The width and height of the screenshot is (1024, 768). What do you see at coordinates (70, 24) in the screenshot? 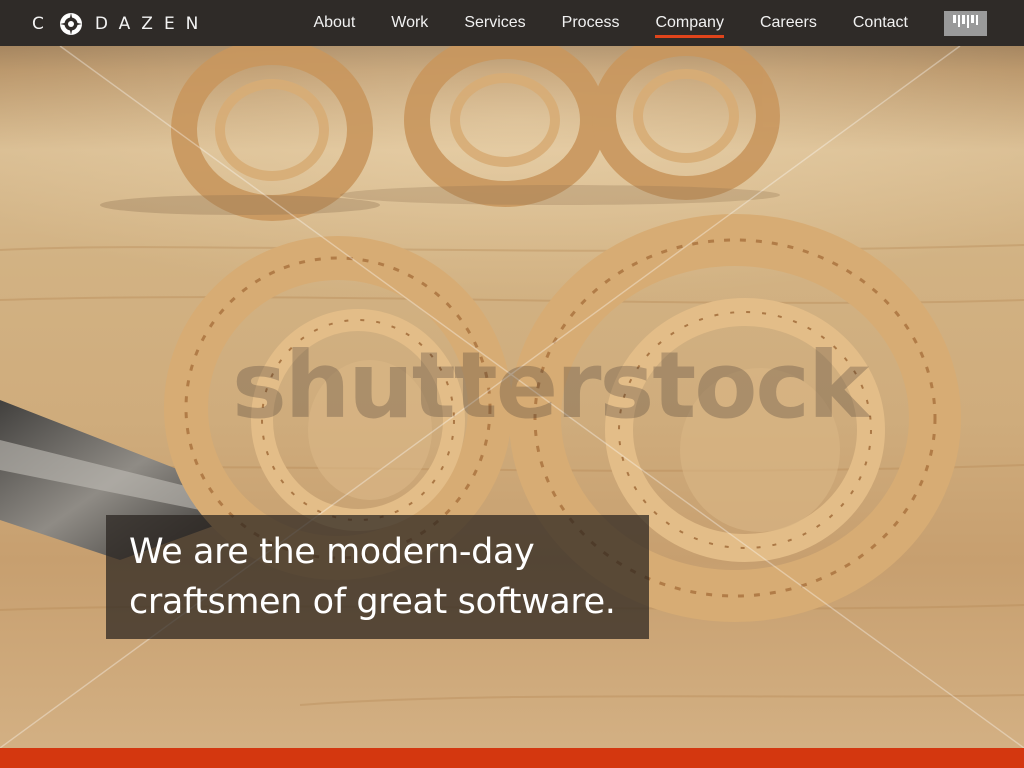
I see `compass-logo-icon` at bounding box center [70, 24].